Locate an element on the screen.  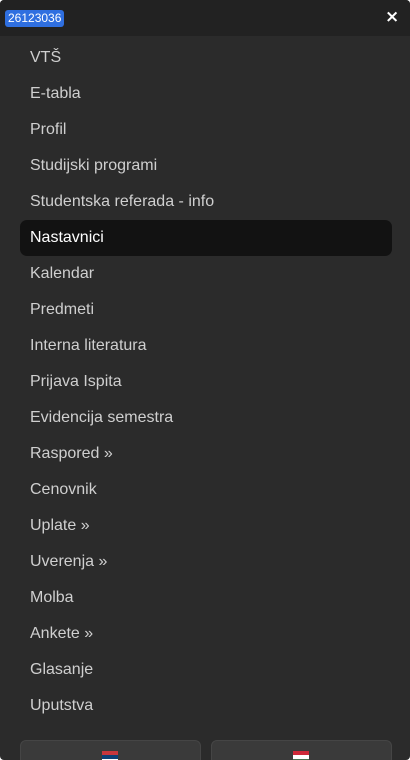
menu-link: Cenovnik is located at coordinates (206, 490).